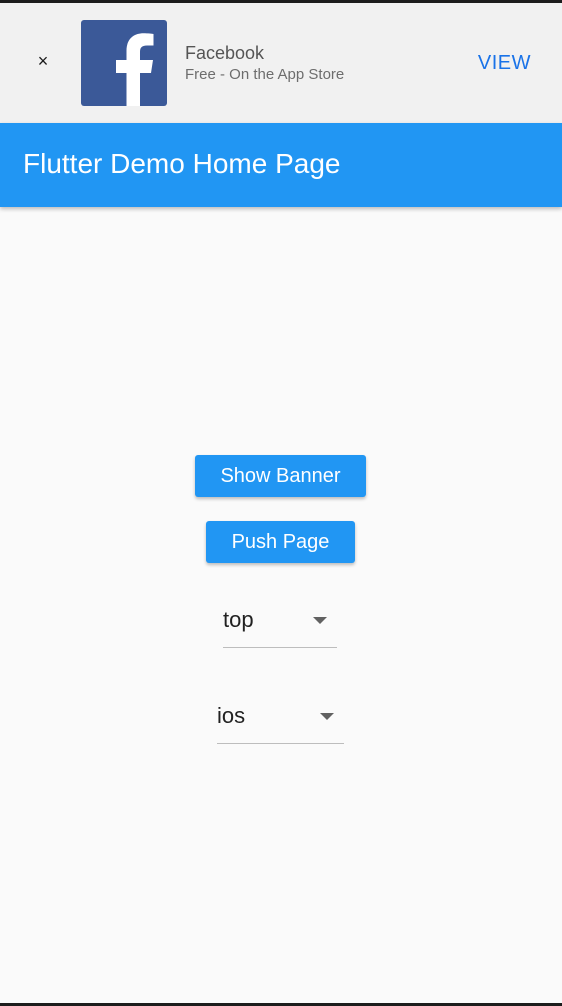  I want to click on show-banner-button: Show Banner, so click(280, 476).